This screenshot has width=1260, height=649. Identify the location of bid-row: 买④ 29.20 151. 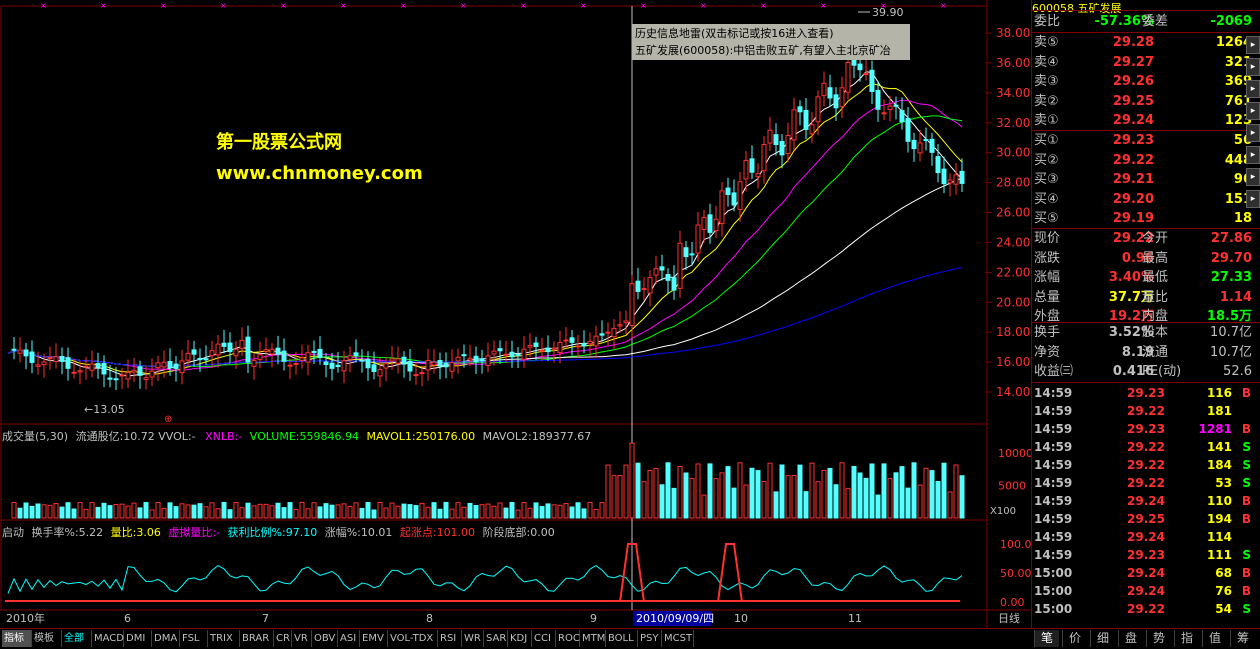
(1143, 200).